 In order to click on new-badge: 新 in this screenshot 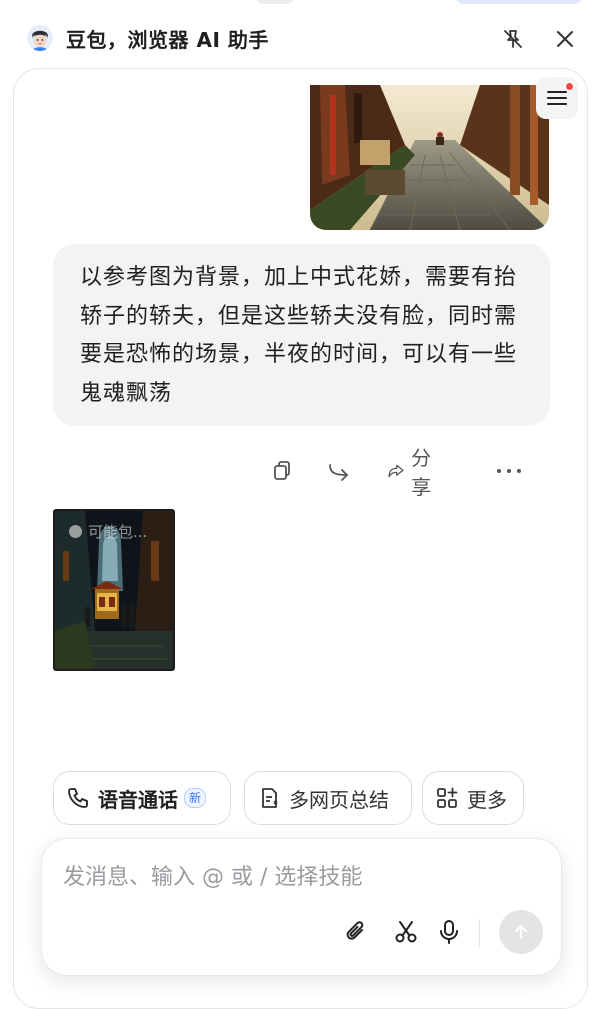, I will do `click(195, 798)`.